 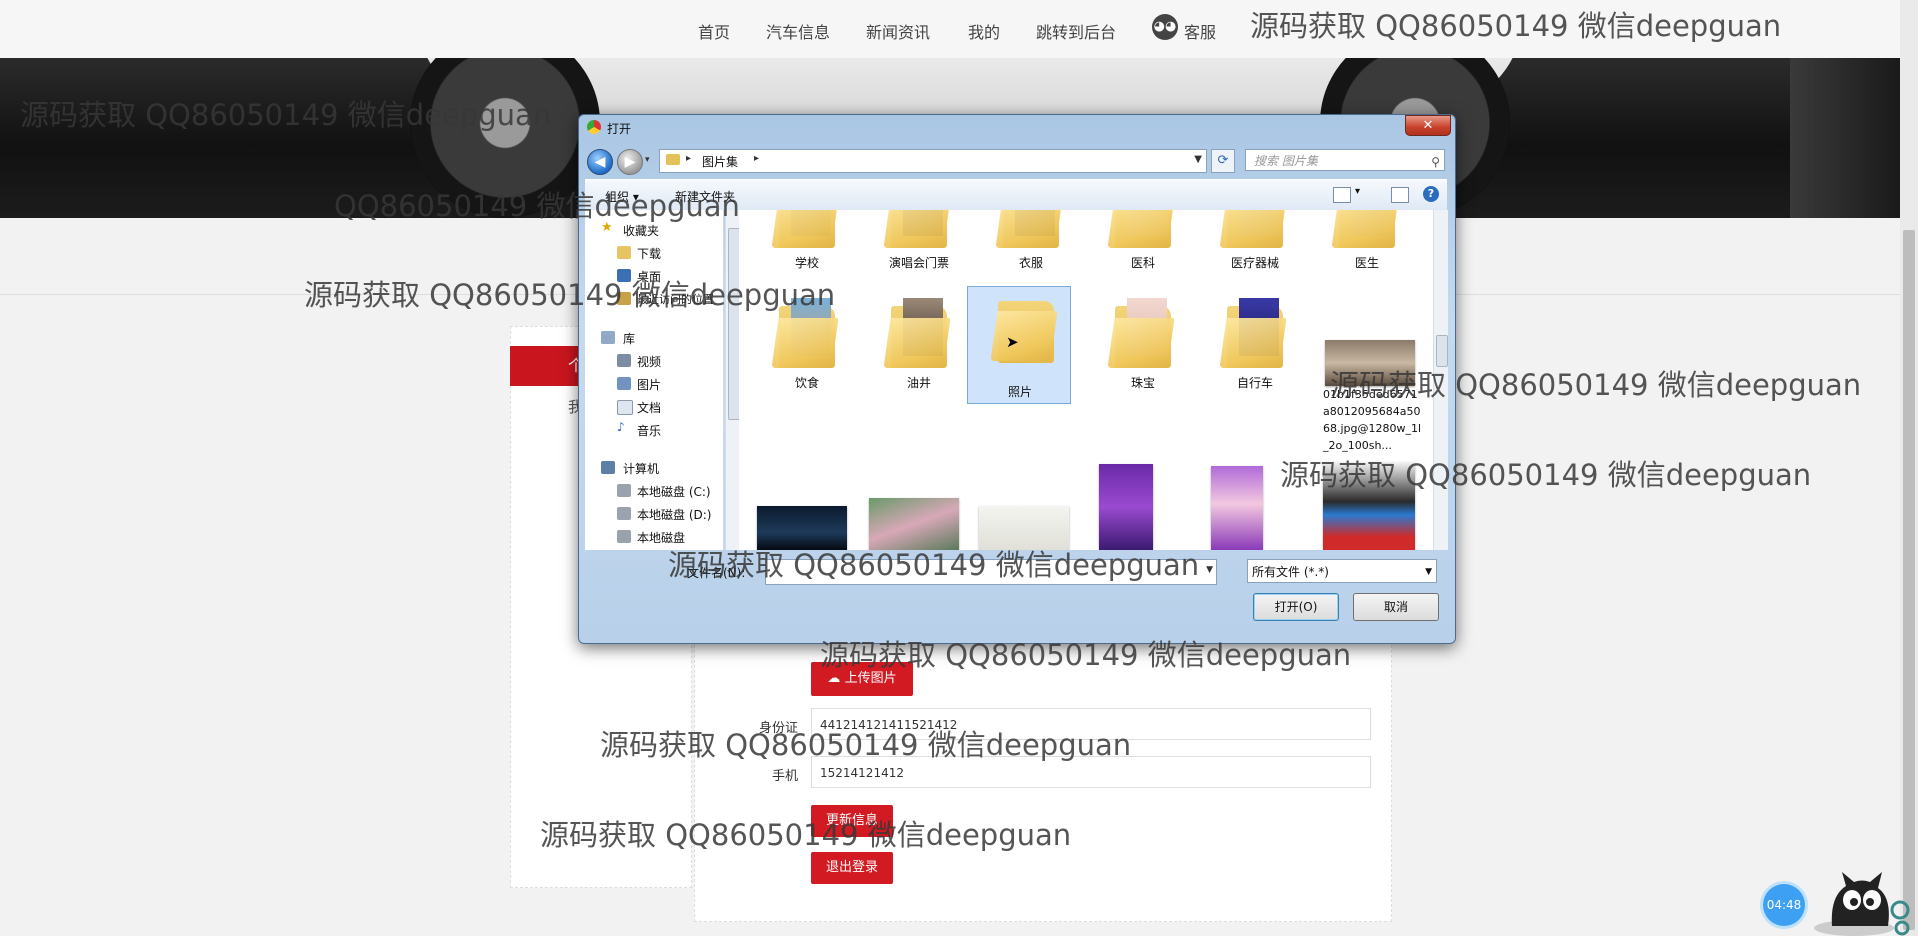 I want to click on filename-label: 文件名(N):, so click(x=716, y=573).